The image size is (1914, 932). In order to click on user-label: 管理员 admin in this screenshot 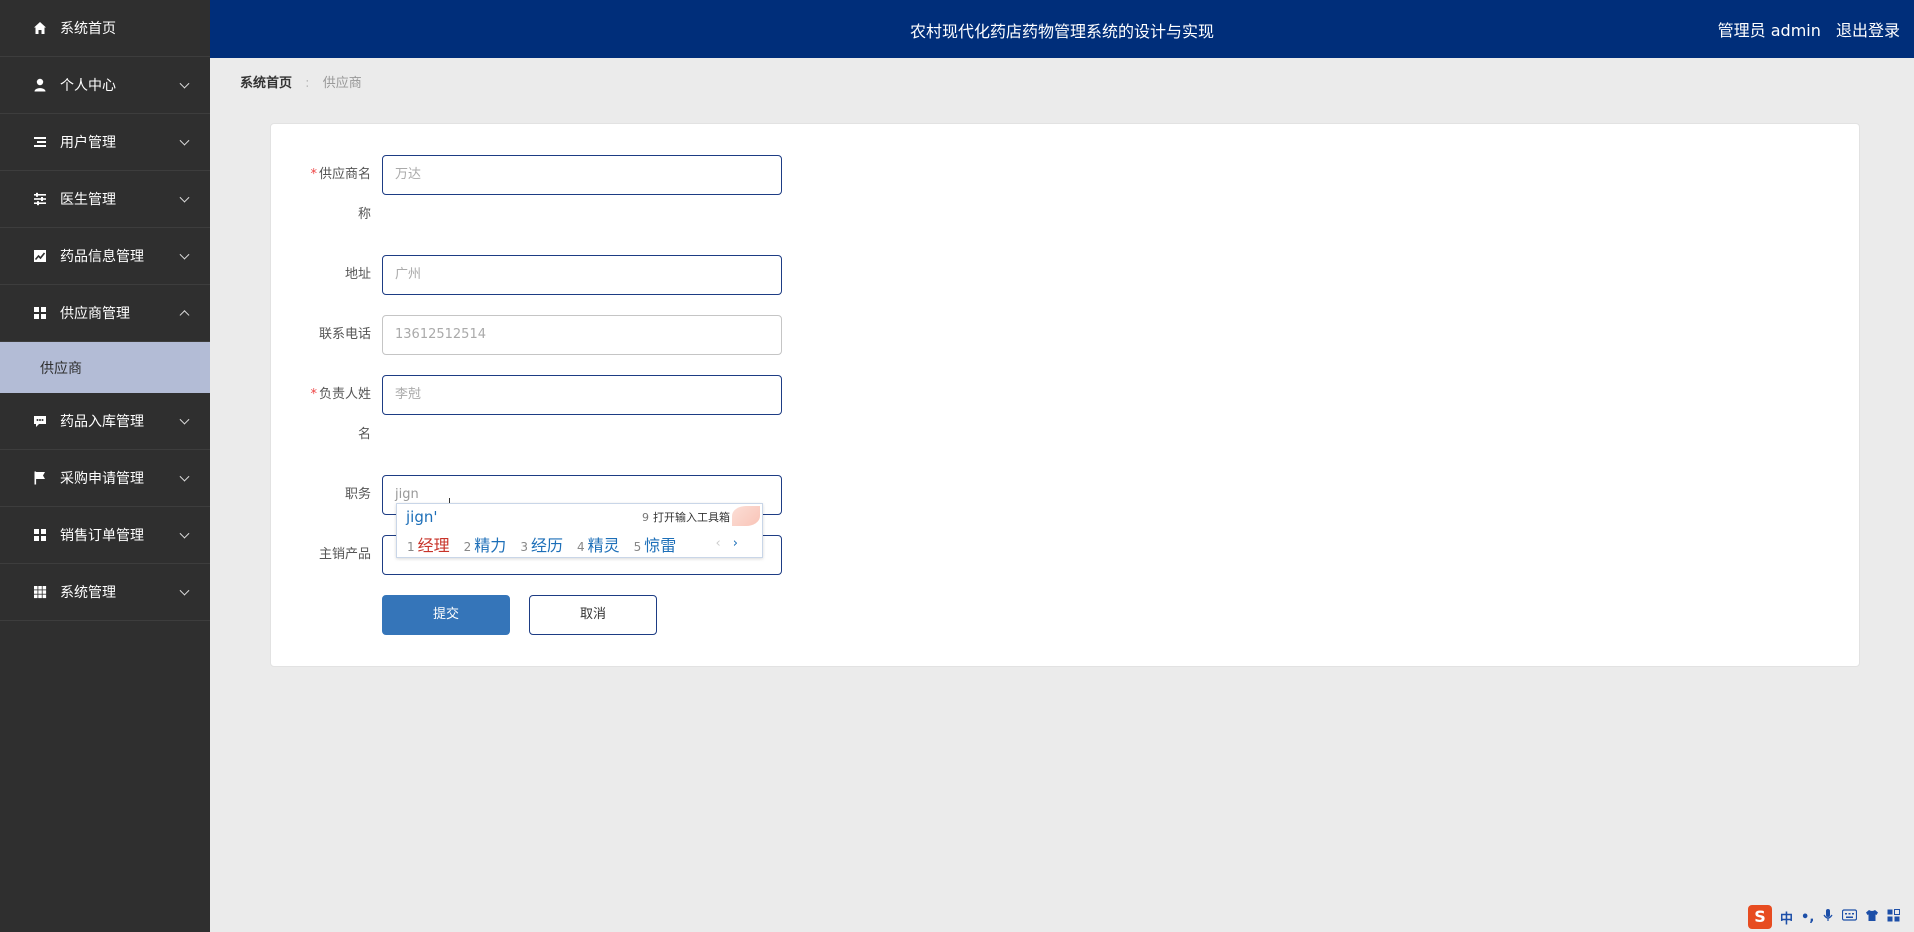, I will do `click(1769, 30)`.